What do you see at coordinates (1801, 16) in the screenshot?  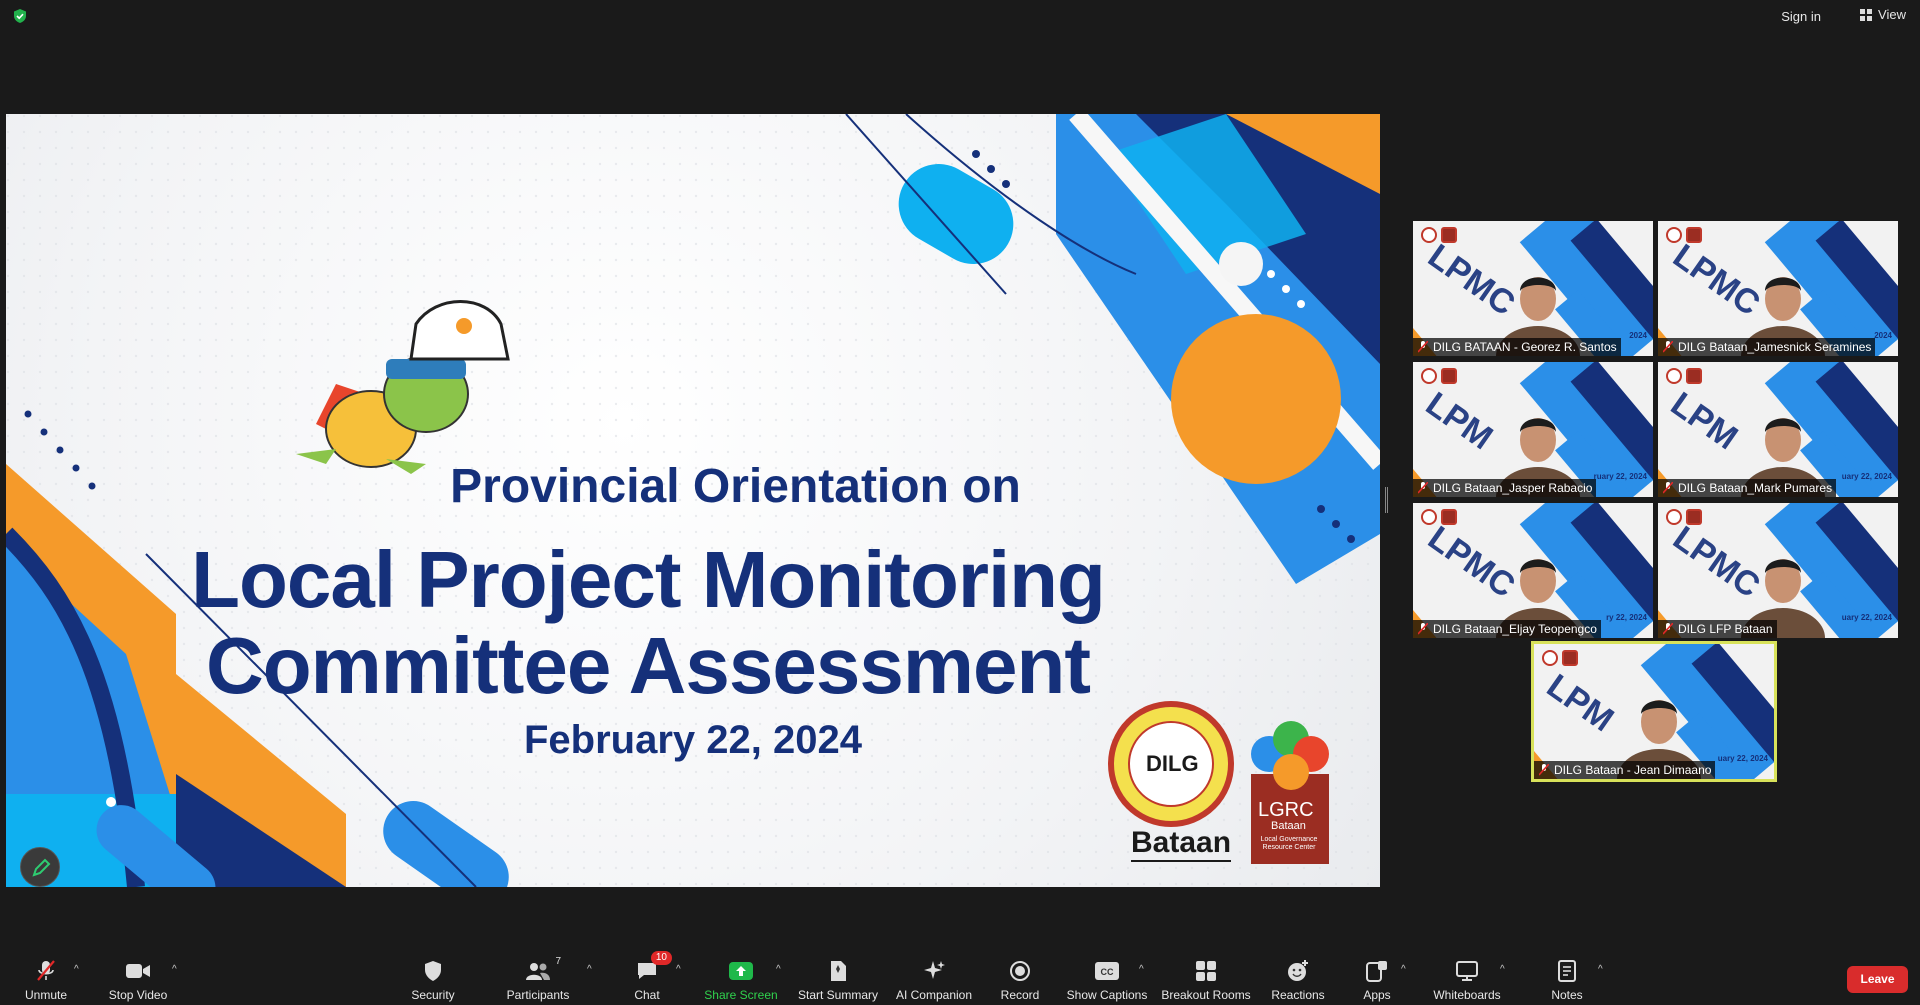 I see `sign-in-link: Sign in` at bounding box center [1801, 16].